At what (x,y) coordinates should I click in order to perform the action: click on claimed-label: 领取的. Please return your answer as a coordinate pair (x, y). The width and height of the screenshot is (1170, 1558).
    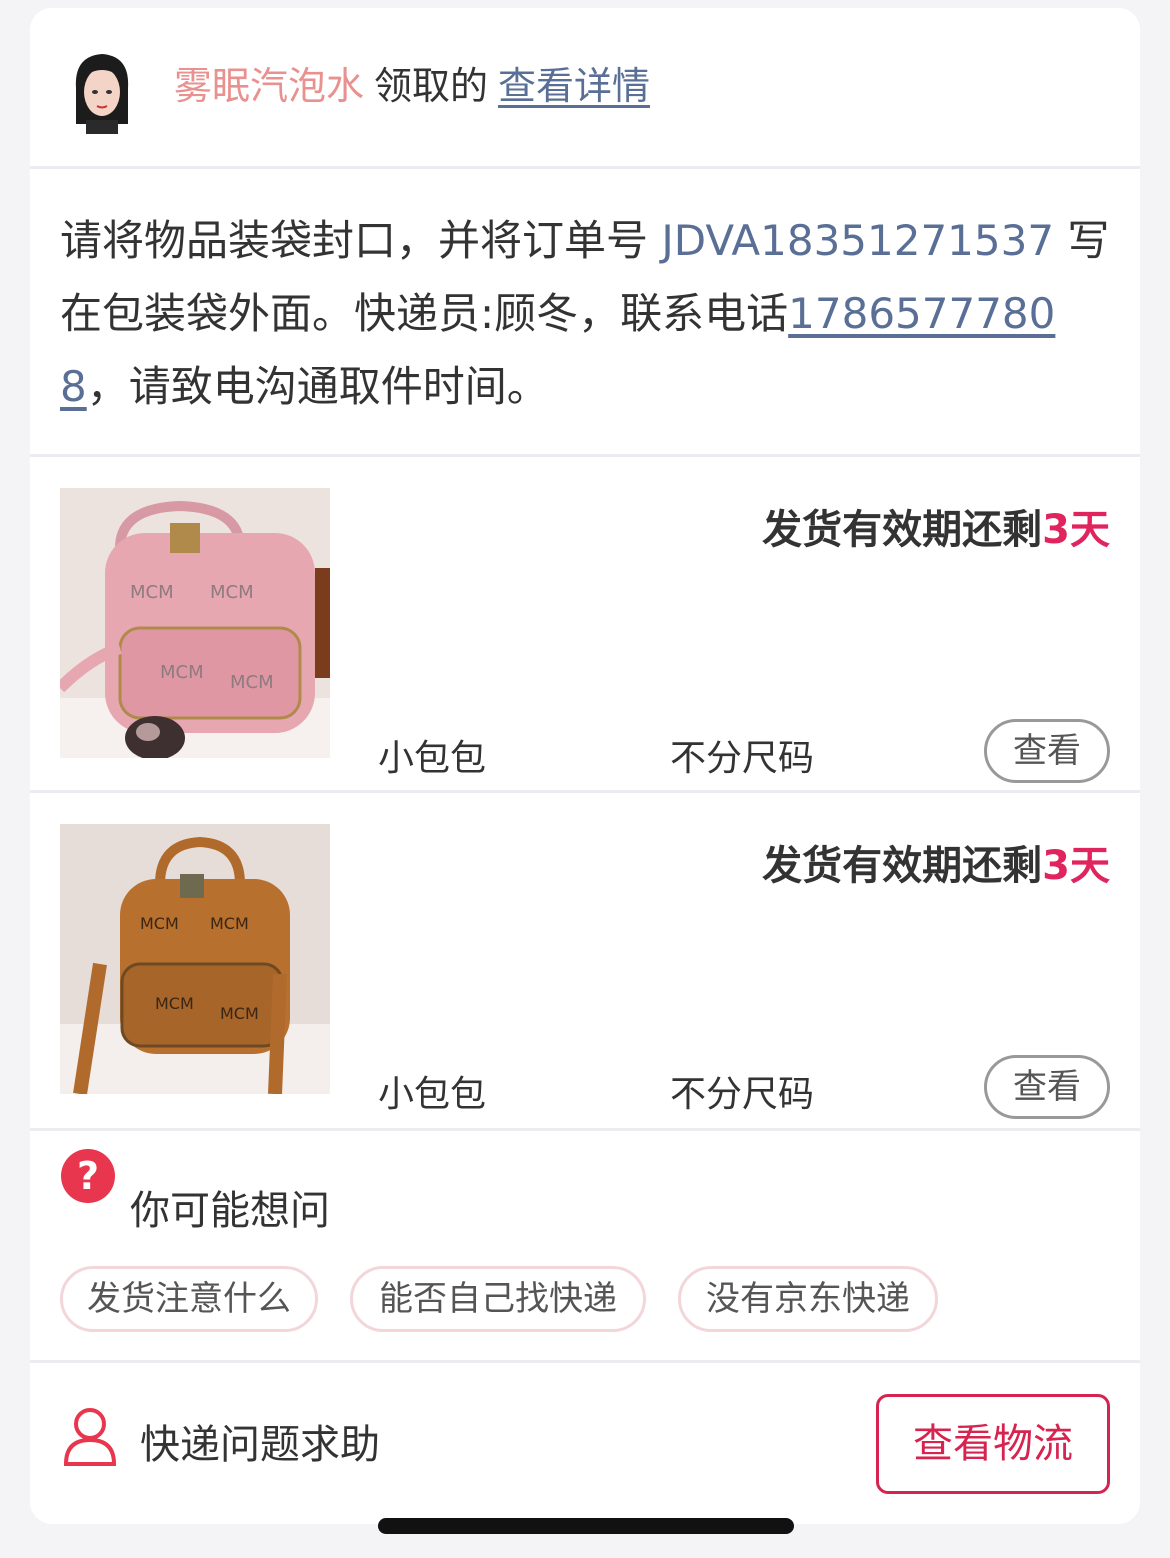
    Looking at the image, I should click on (431, 86).